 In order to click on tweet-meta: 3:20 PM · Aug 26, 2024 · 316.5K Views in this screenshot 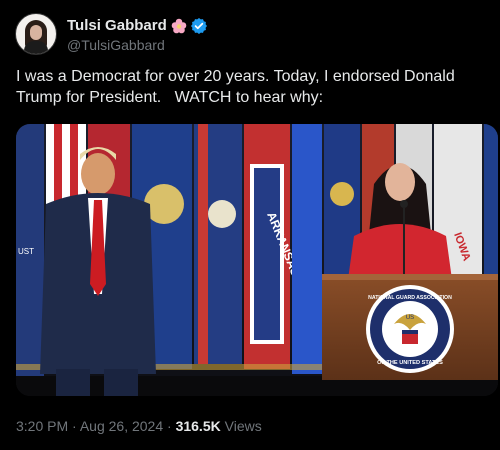, I will do `click(139, 426)`.